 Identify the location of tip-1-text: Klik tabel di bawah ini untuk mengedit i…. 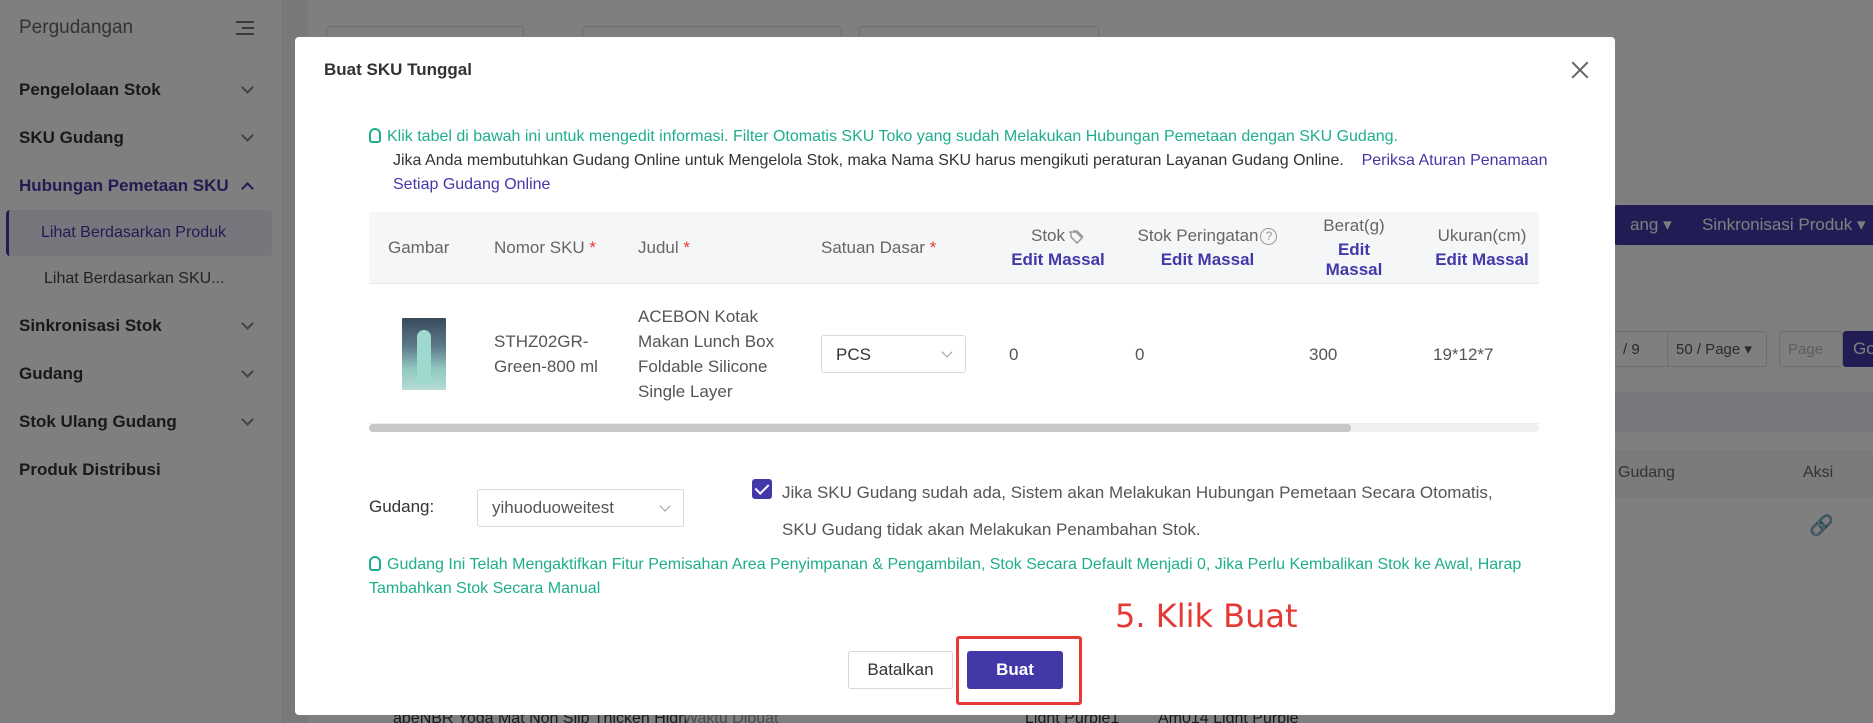
(892, 136).